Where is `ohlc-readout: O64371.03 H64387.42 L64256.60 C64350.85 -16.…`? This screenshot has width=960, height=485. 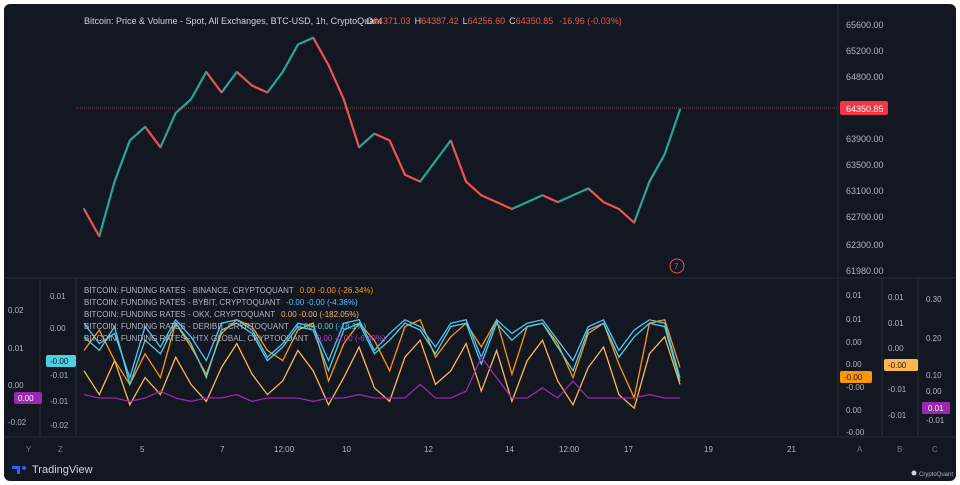
ohlc-readout: O64371.03 H64387.42 L64256.60 C64350.85 -16.… is located at coordinates (494, 21).